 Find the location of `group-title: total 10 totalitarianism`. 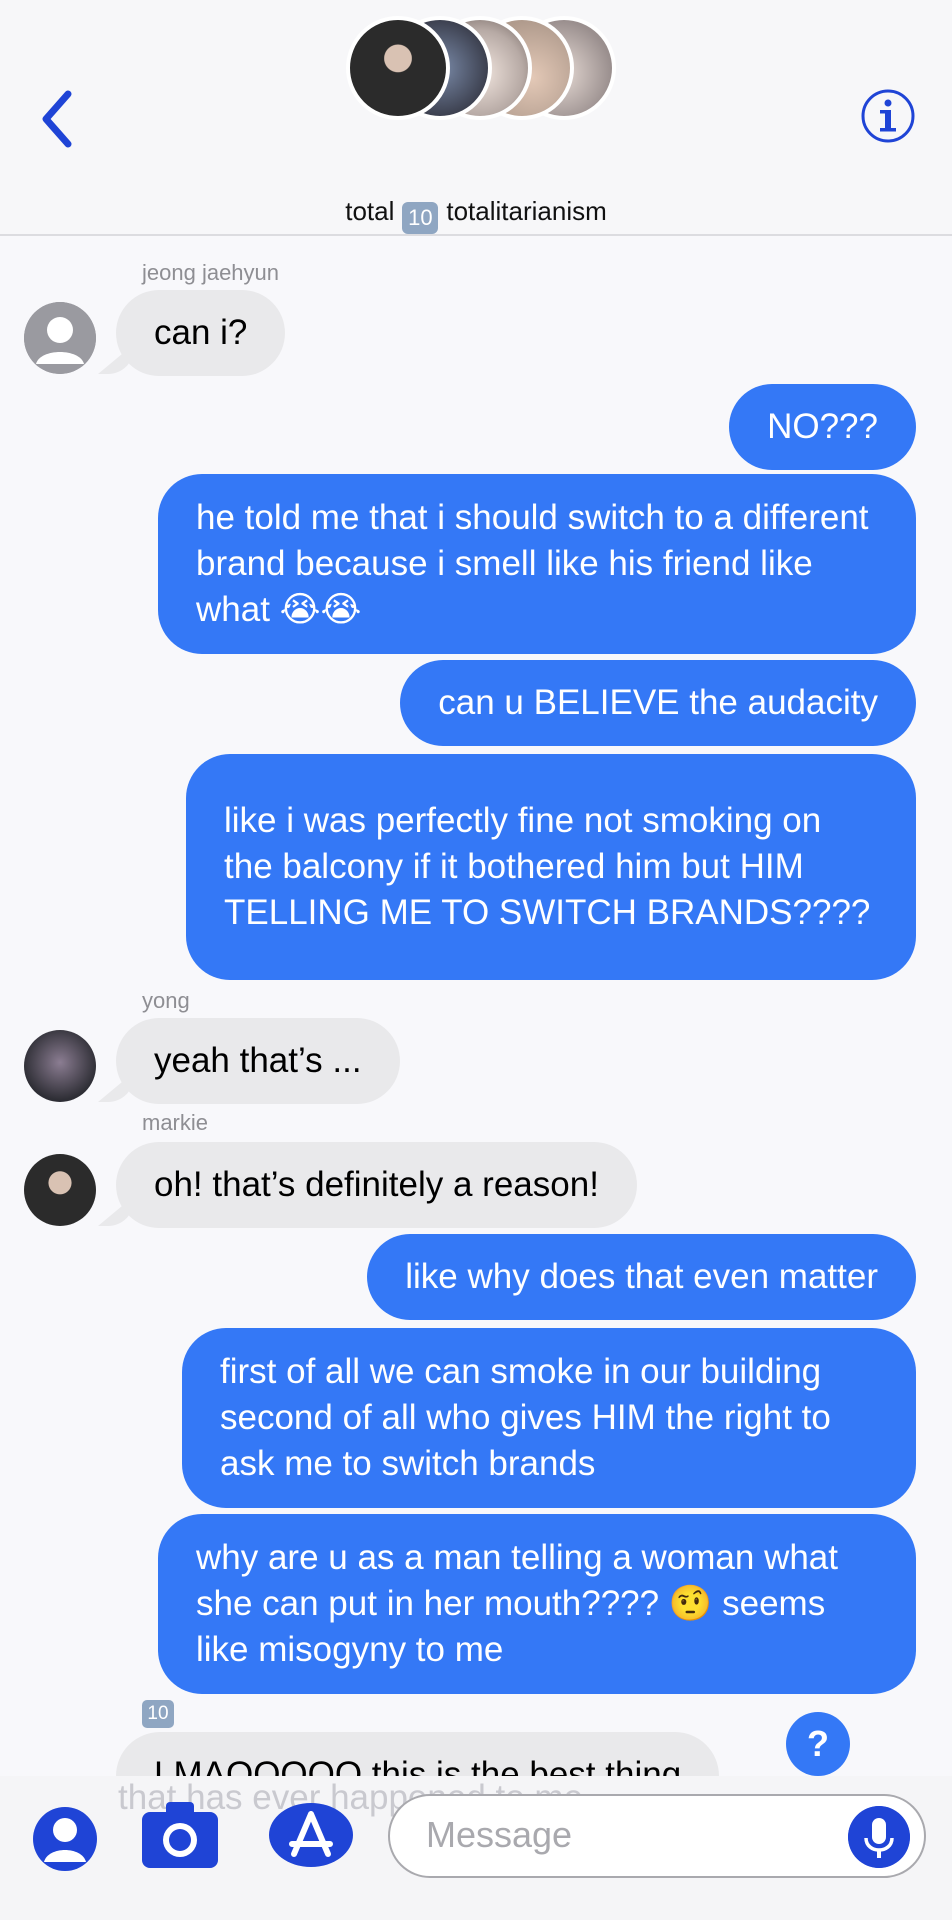

group-title: total 10 totalitarianism is located at coordinates (476, 215).